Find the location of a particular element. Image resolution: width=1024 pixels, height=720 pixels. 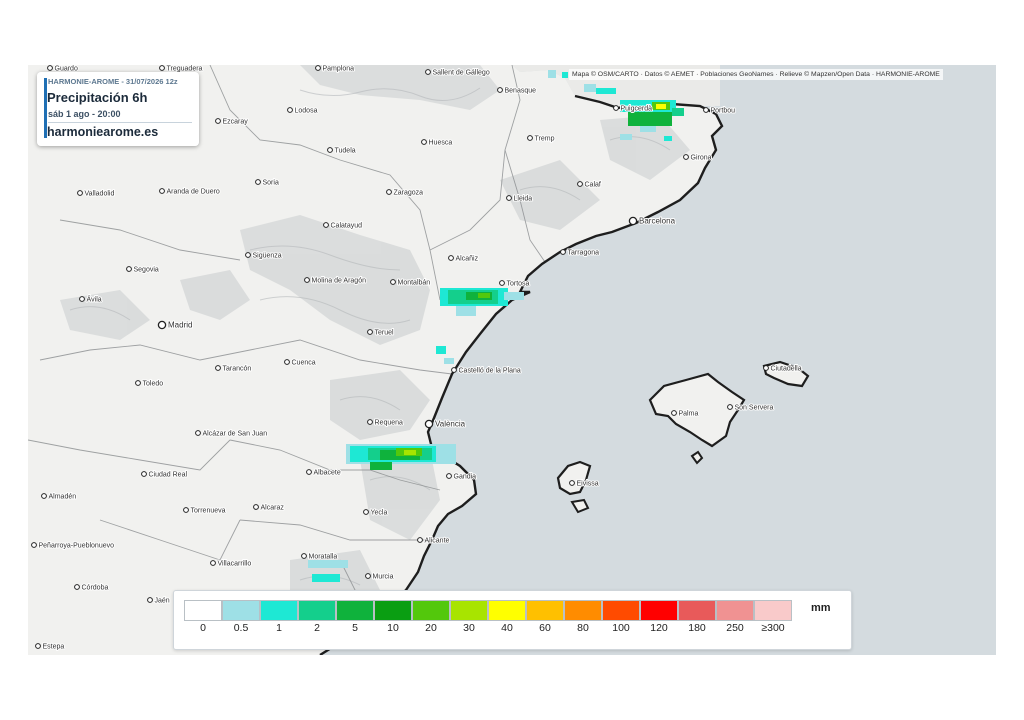

city-label: Cuenca is located at coordinates (304, 363).